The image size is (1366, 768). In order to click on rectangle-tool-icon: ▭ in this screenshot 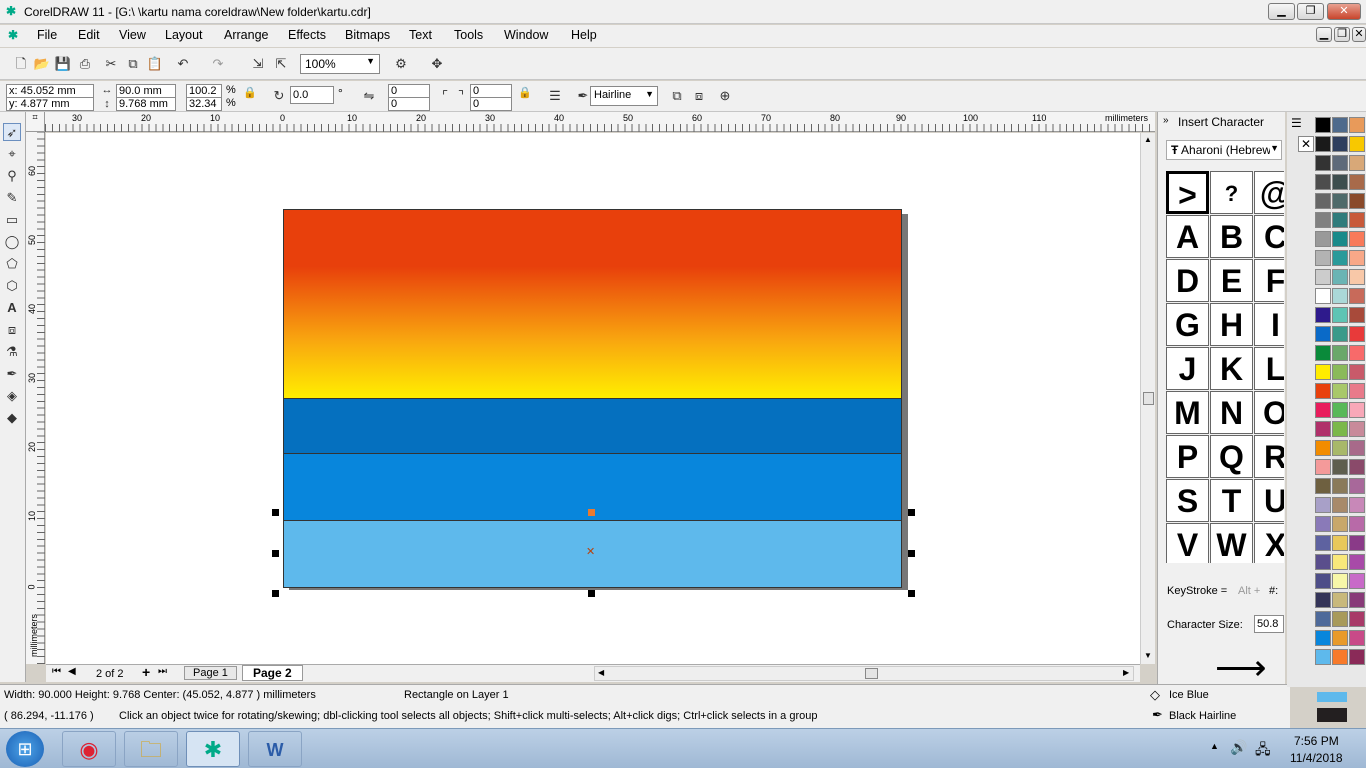, I will do `click(12, 220)`.